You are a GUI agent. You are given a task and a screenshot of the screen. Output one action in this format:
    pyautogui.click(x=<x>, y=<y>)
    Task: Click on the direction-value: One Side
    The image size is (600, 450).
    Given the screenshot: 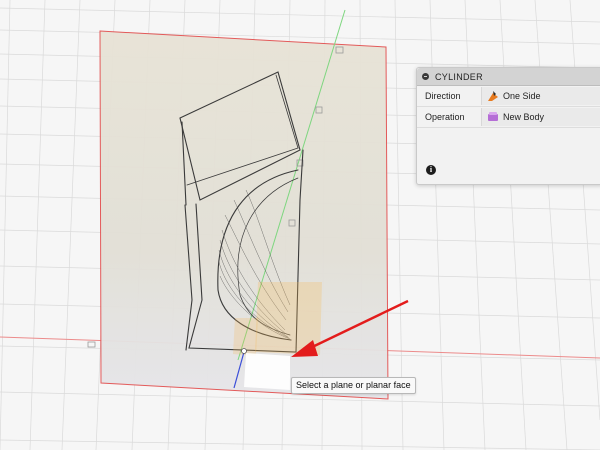 What is the action you would take?
    pyautogui.click(x=522, y=96)
    